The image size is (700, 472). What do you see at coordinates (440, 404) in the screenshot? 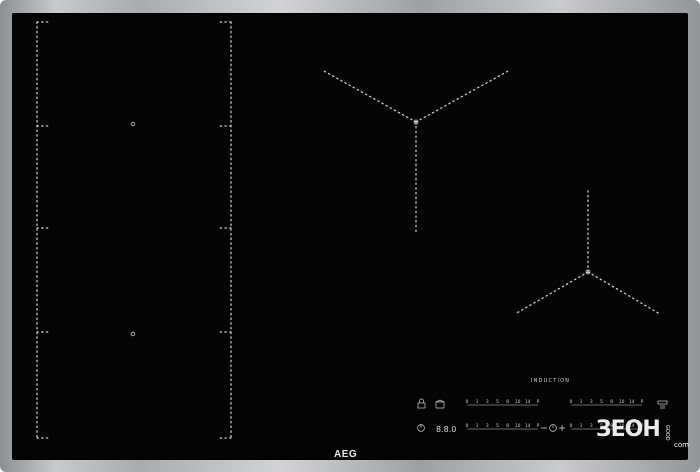
I see `bridge-icon` at bounding box center [440, 404].